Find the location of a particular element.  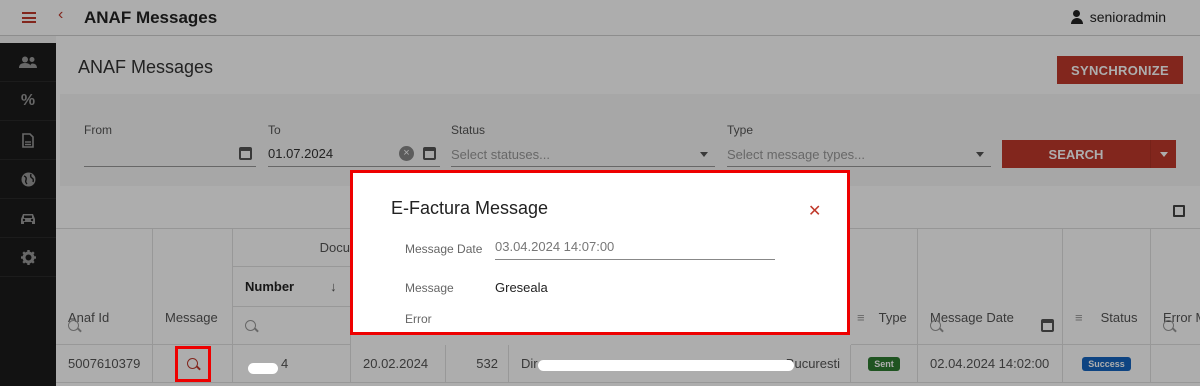

message-value: Greseala is located at coordinates (521, 287).